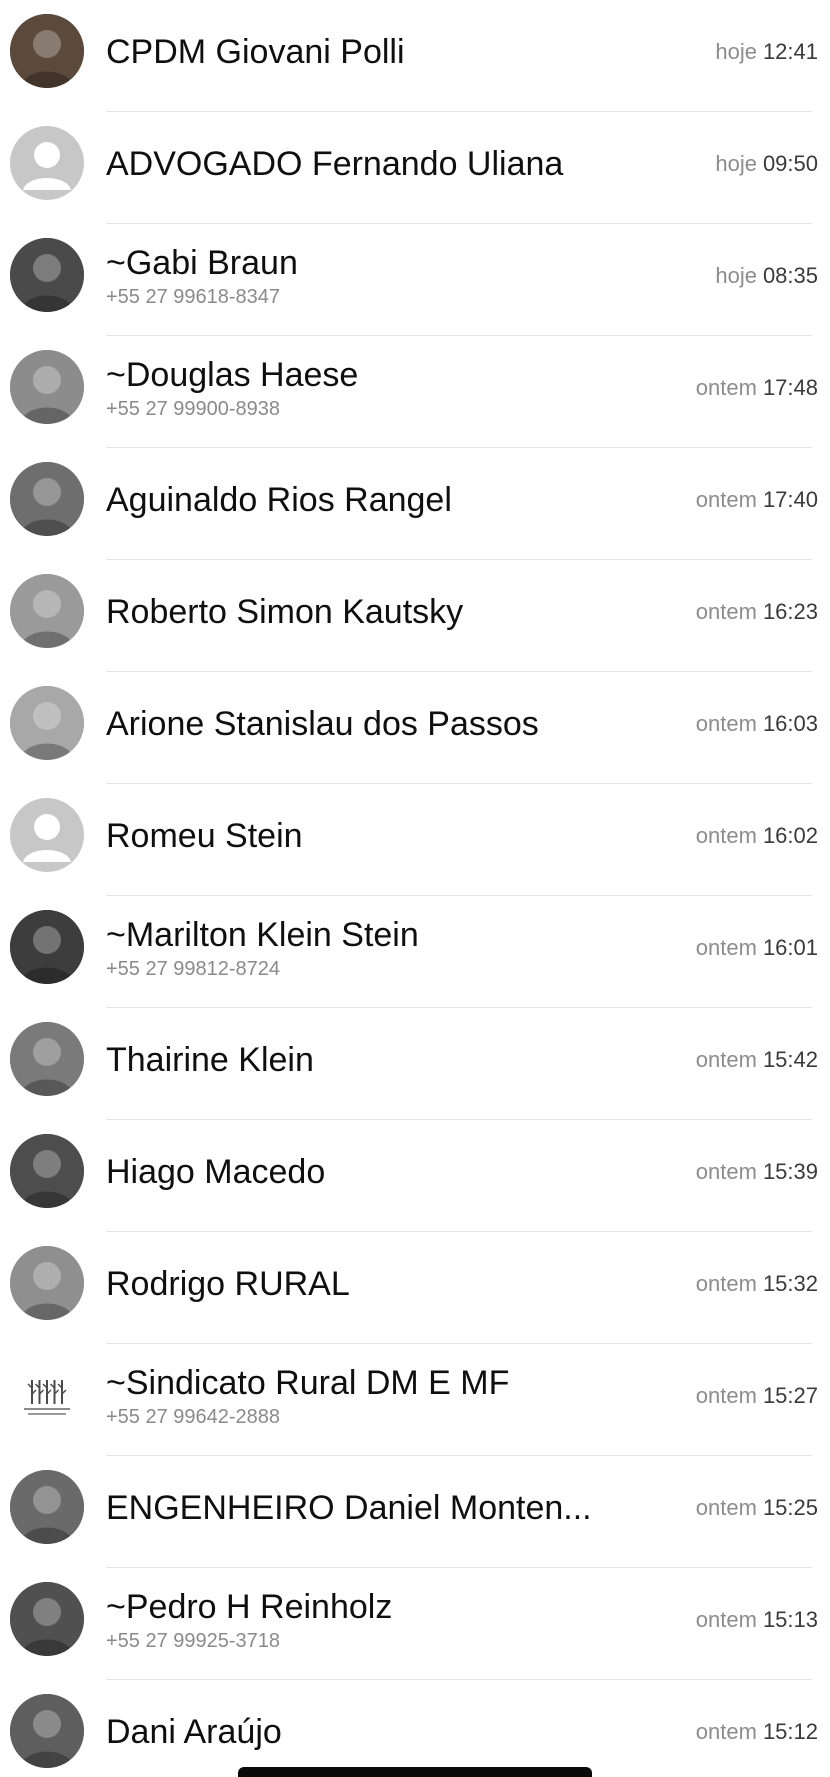  Describe the element at coordinates (216, 1172) in the screenshot. I see `contact-name: Hiago Macedo` at that location.